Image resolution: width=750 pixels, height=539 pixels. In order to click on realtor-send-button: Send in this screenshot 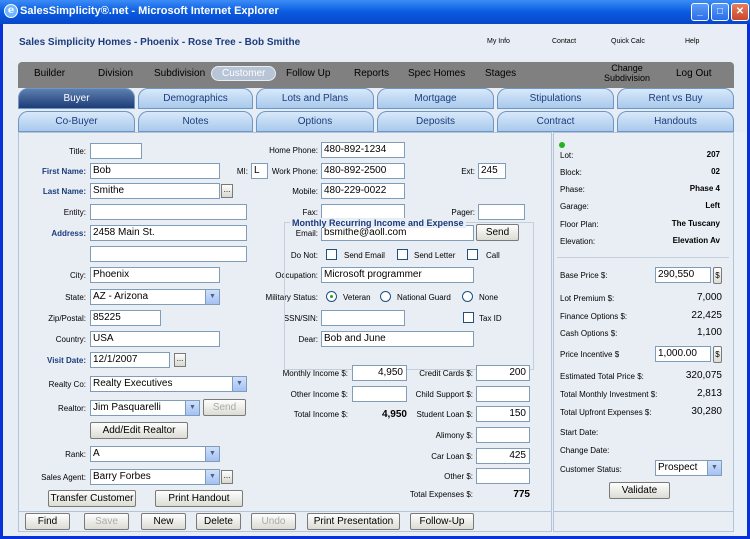, I will do `click(224, 407)`.